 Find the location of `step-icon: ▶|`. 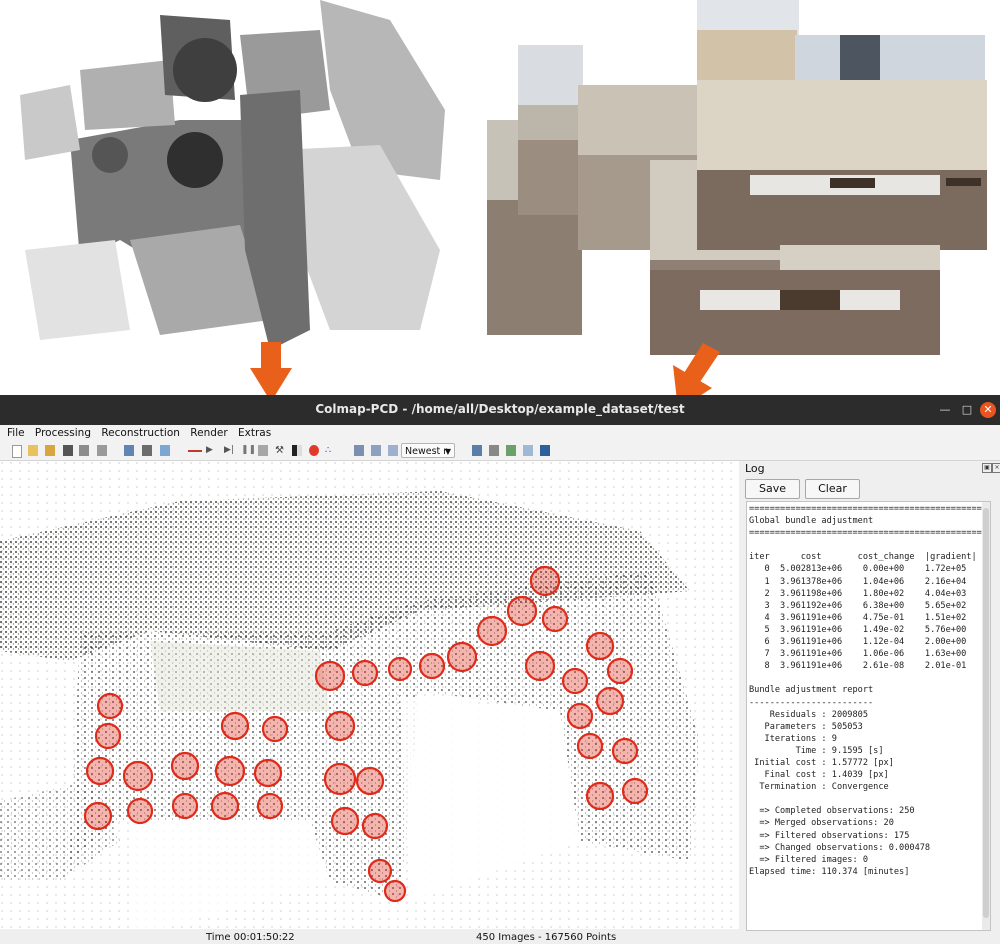

step-icon: ▶| is located at coordinates (229, 450).